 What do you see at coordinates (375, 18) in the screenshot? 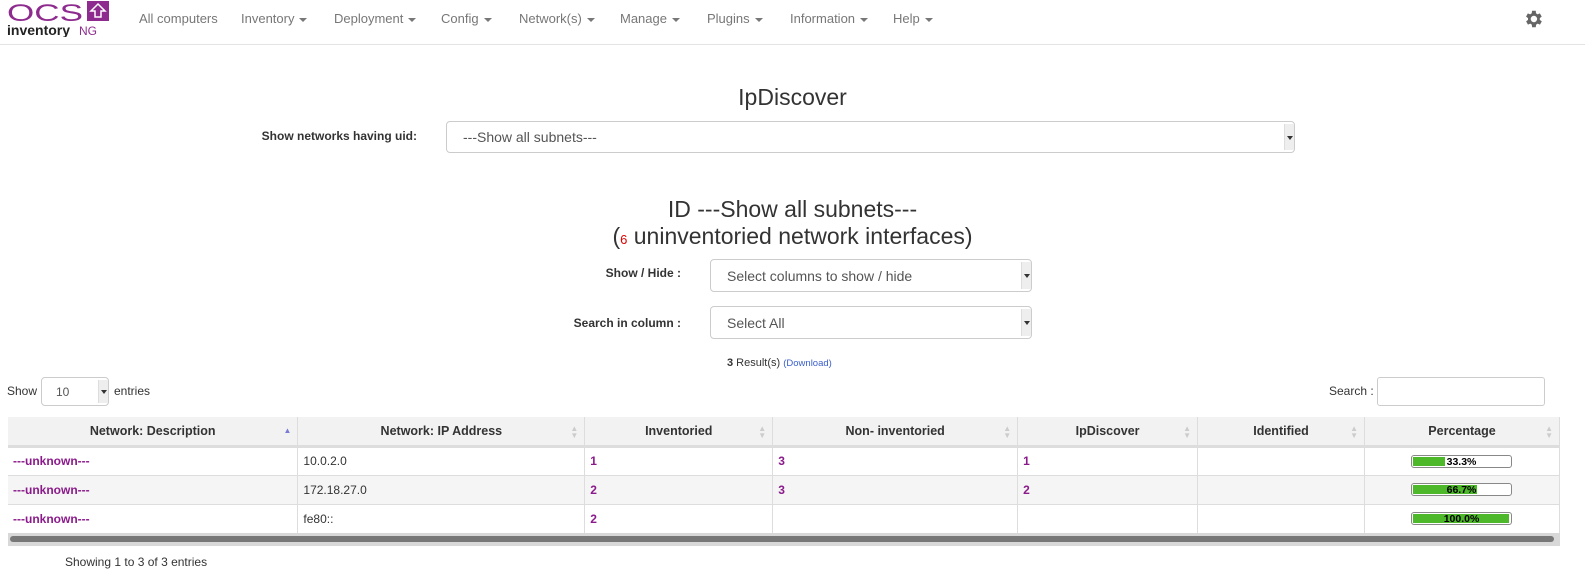
I see `nav-item-deployment: Deployment` at bounding box center [375, 18].